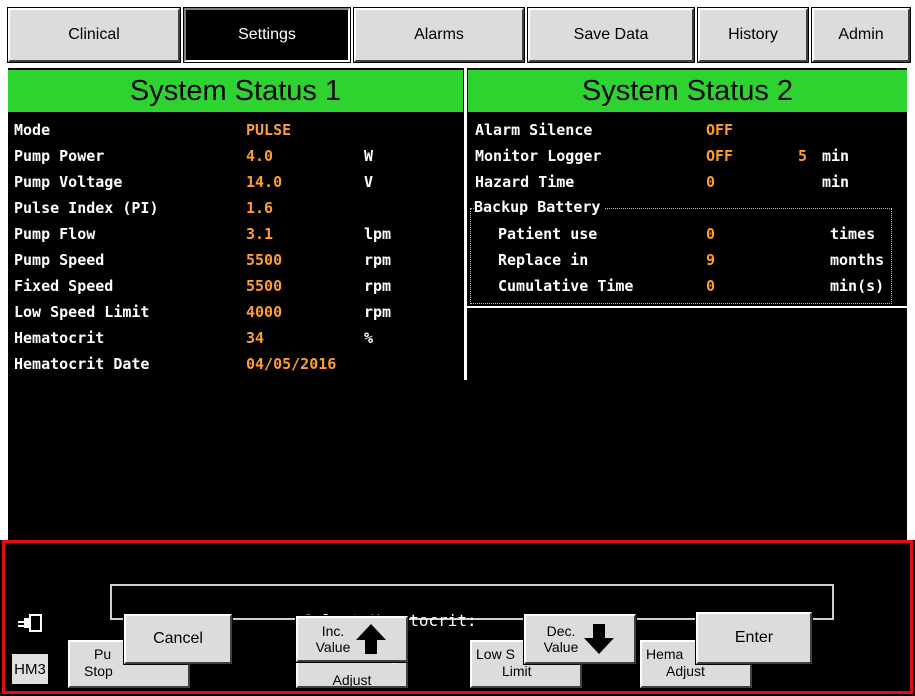 This screenshot has width=915, height=696. What do you see at coordinates (333, 631) in the screenshot?
I see `inc-label-1: Inc.` at bounding box center [333, 631].